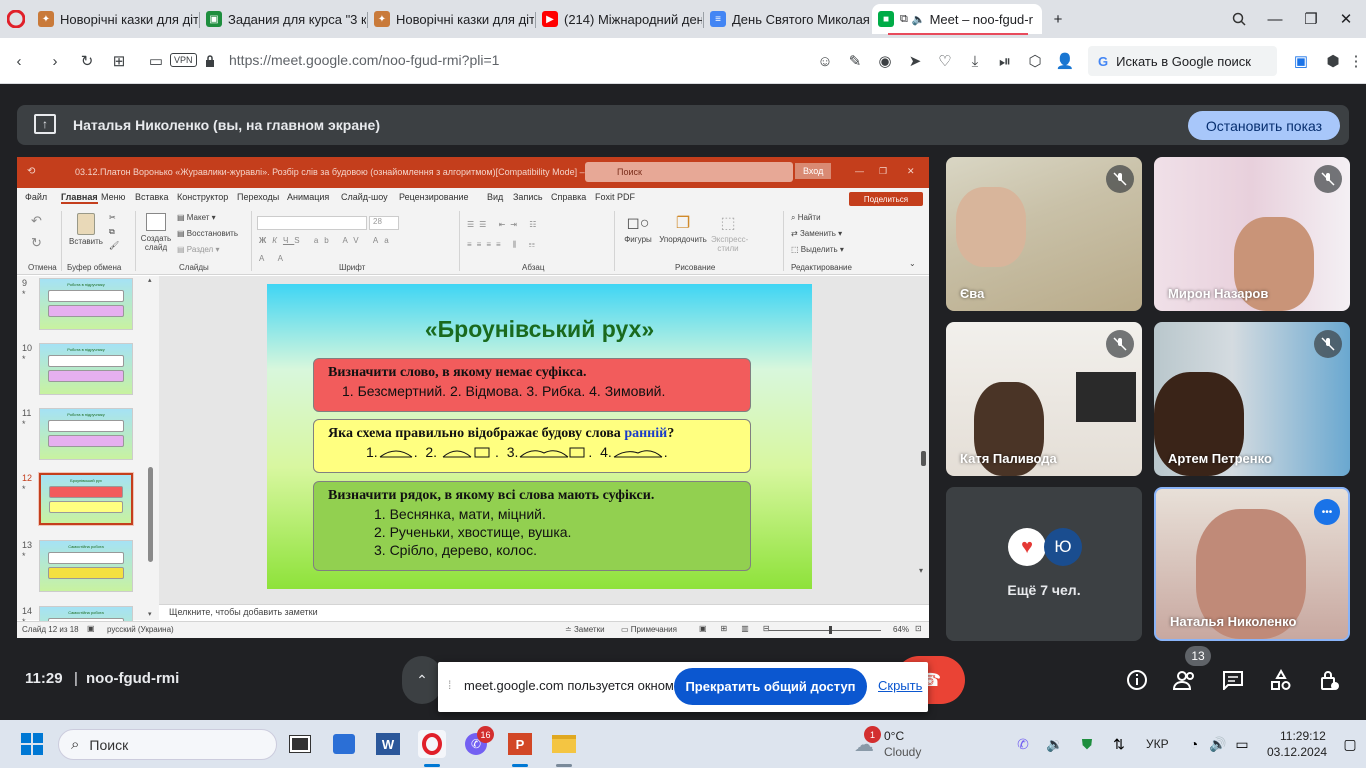 The width and height of the screenshot is (1366, 768). Describe the element at coordinates (156, 61) in the screenshot. I see `camera-icon: ▭` at that location.